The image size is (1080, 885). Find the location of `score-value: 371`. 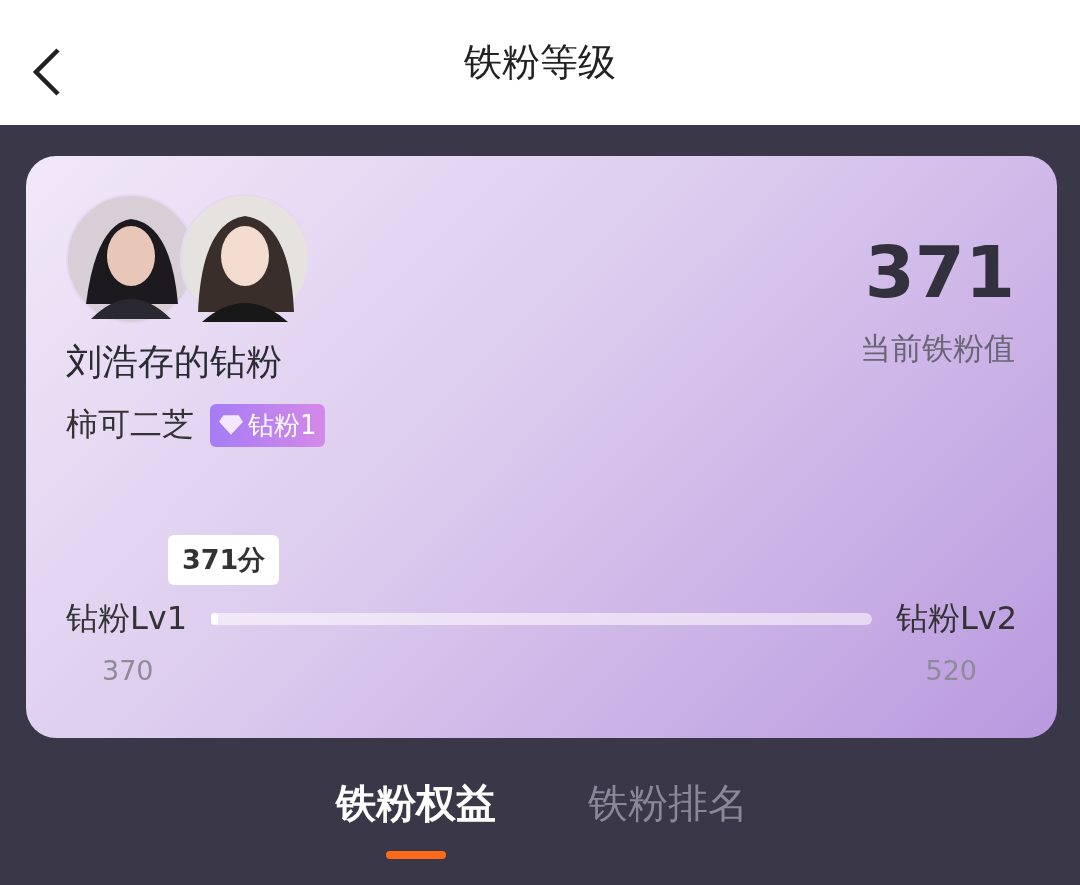

score-value: 371 is located at coordinates (939, 272).